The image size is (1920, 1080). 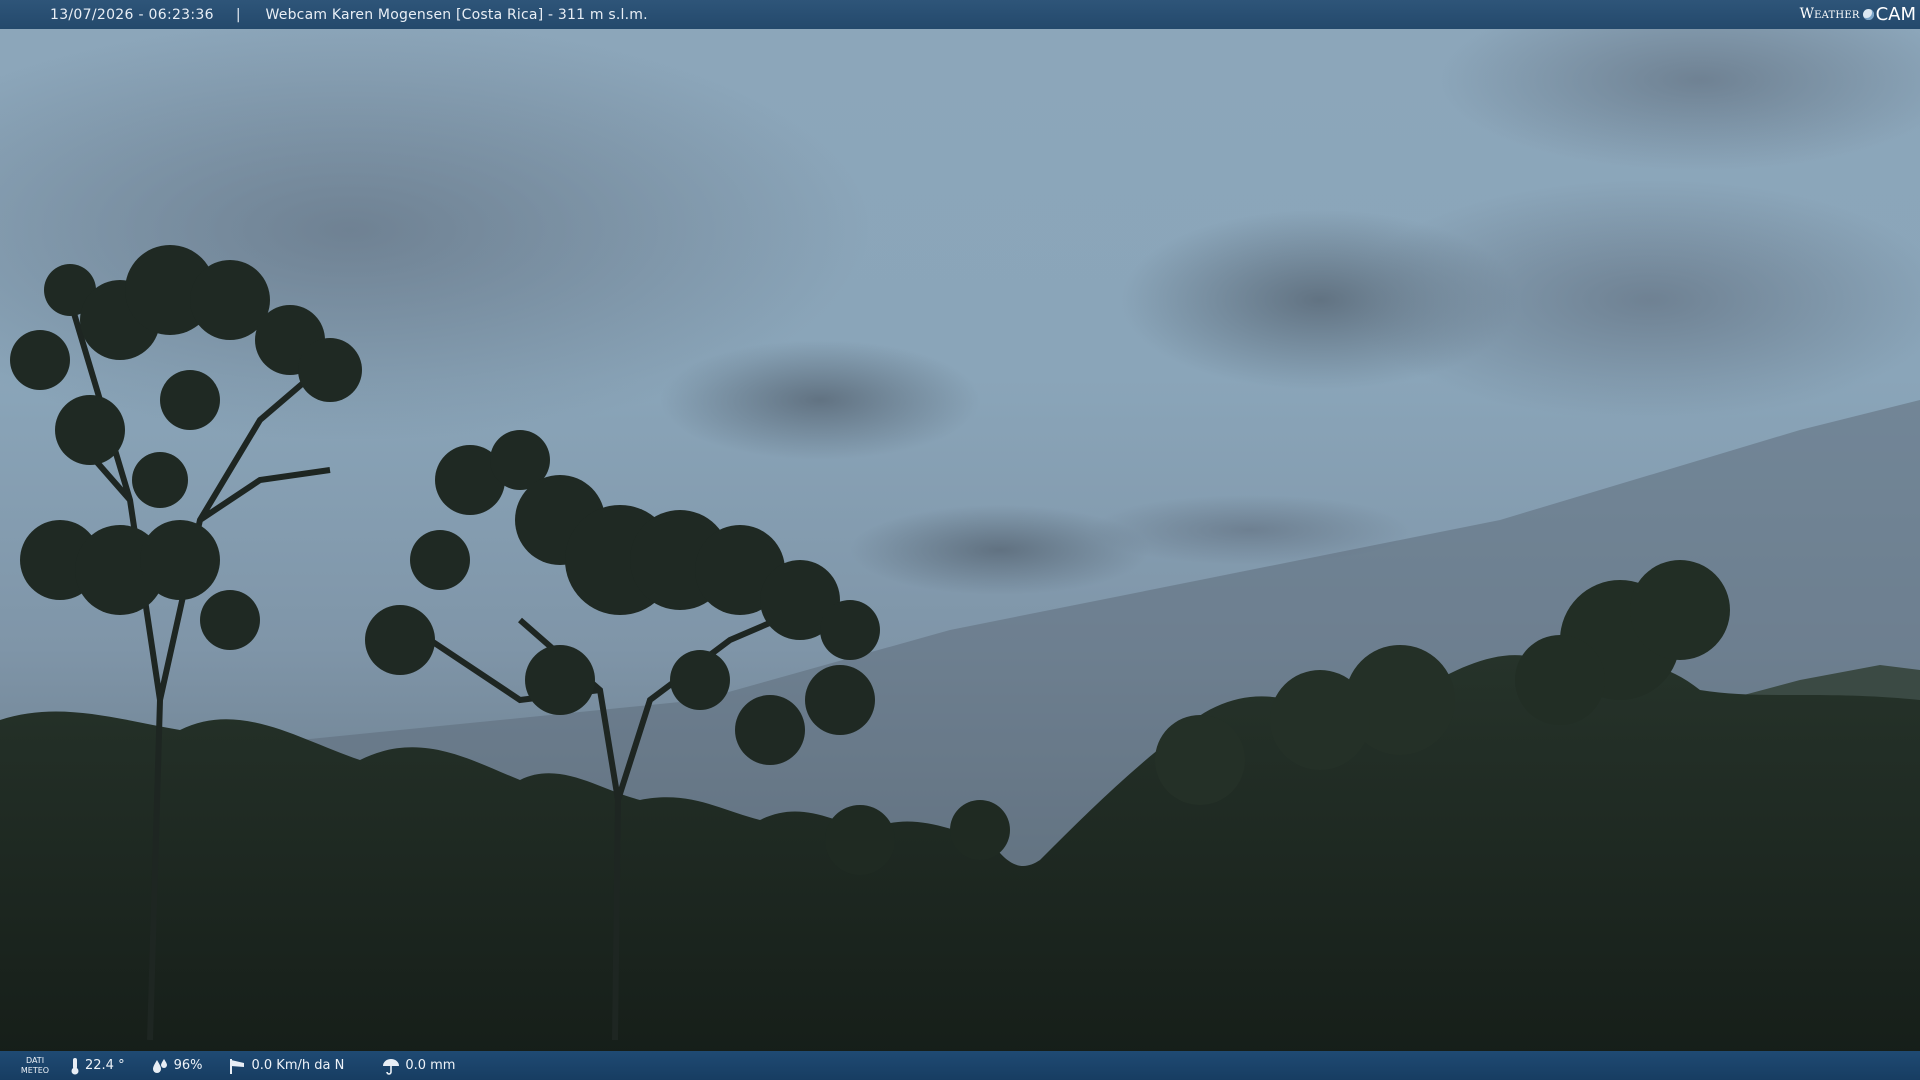 What do you see at coordinates (298, 1065) in the screenshot?
I see `wind-value: 0.0 Km/h da N` at bounding box center [298, 1065].